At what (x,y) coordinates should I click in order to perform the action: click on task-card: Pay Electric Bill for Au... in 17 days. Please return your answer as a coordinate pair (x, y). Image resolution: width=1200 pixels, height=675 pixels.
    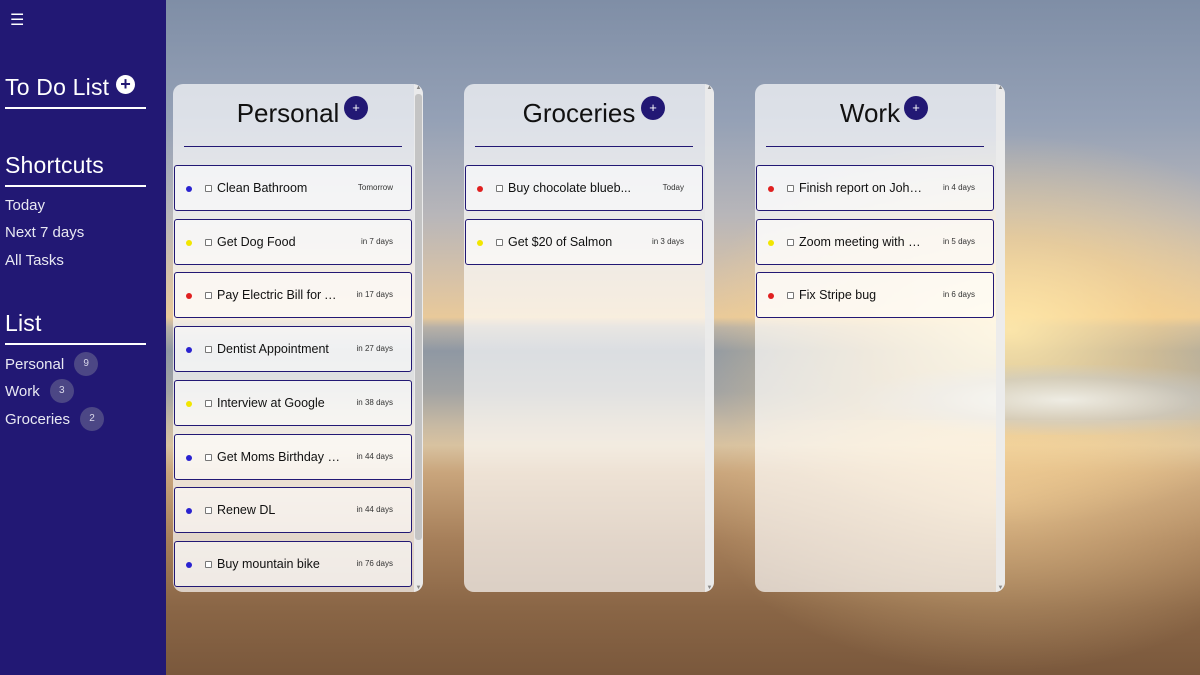
    Looking at the image, I should click on (293, 295).